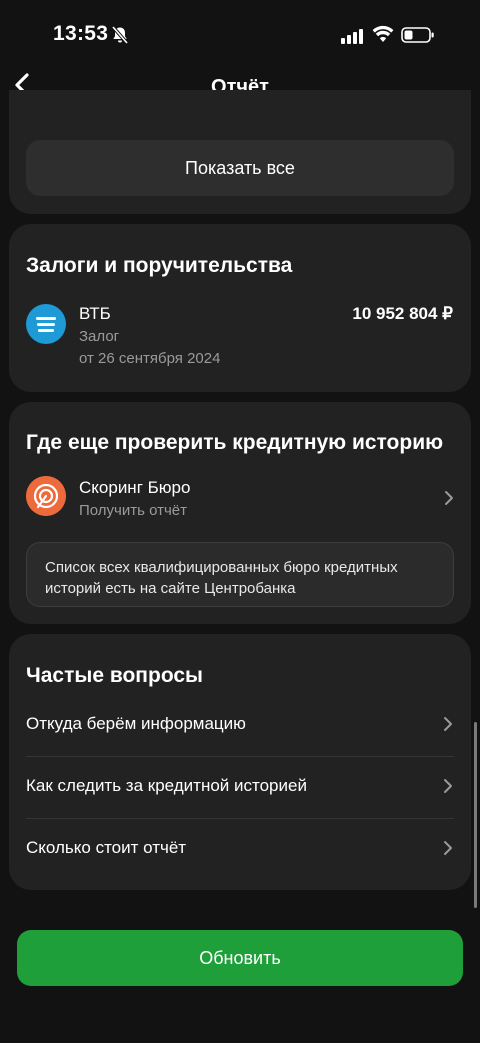 This screenshot has width=480, height=1043. Describe the element at coordinates (240, 849) in the screenshot. I see `faq-item: Сколько стоит отчёт` at that location.